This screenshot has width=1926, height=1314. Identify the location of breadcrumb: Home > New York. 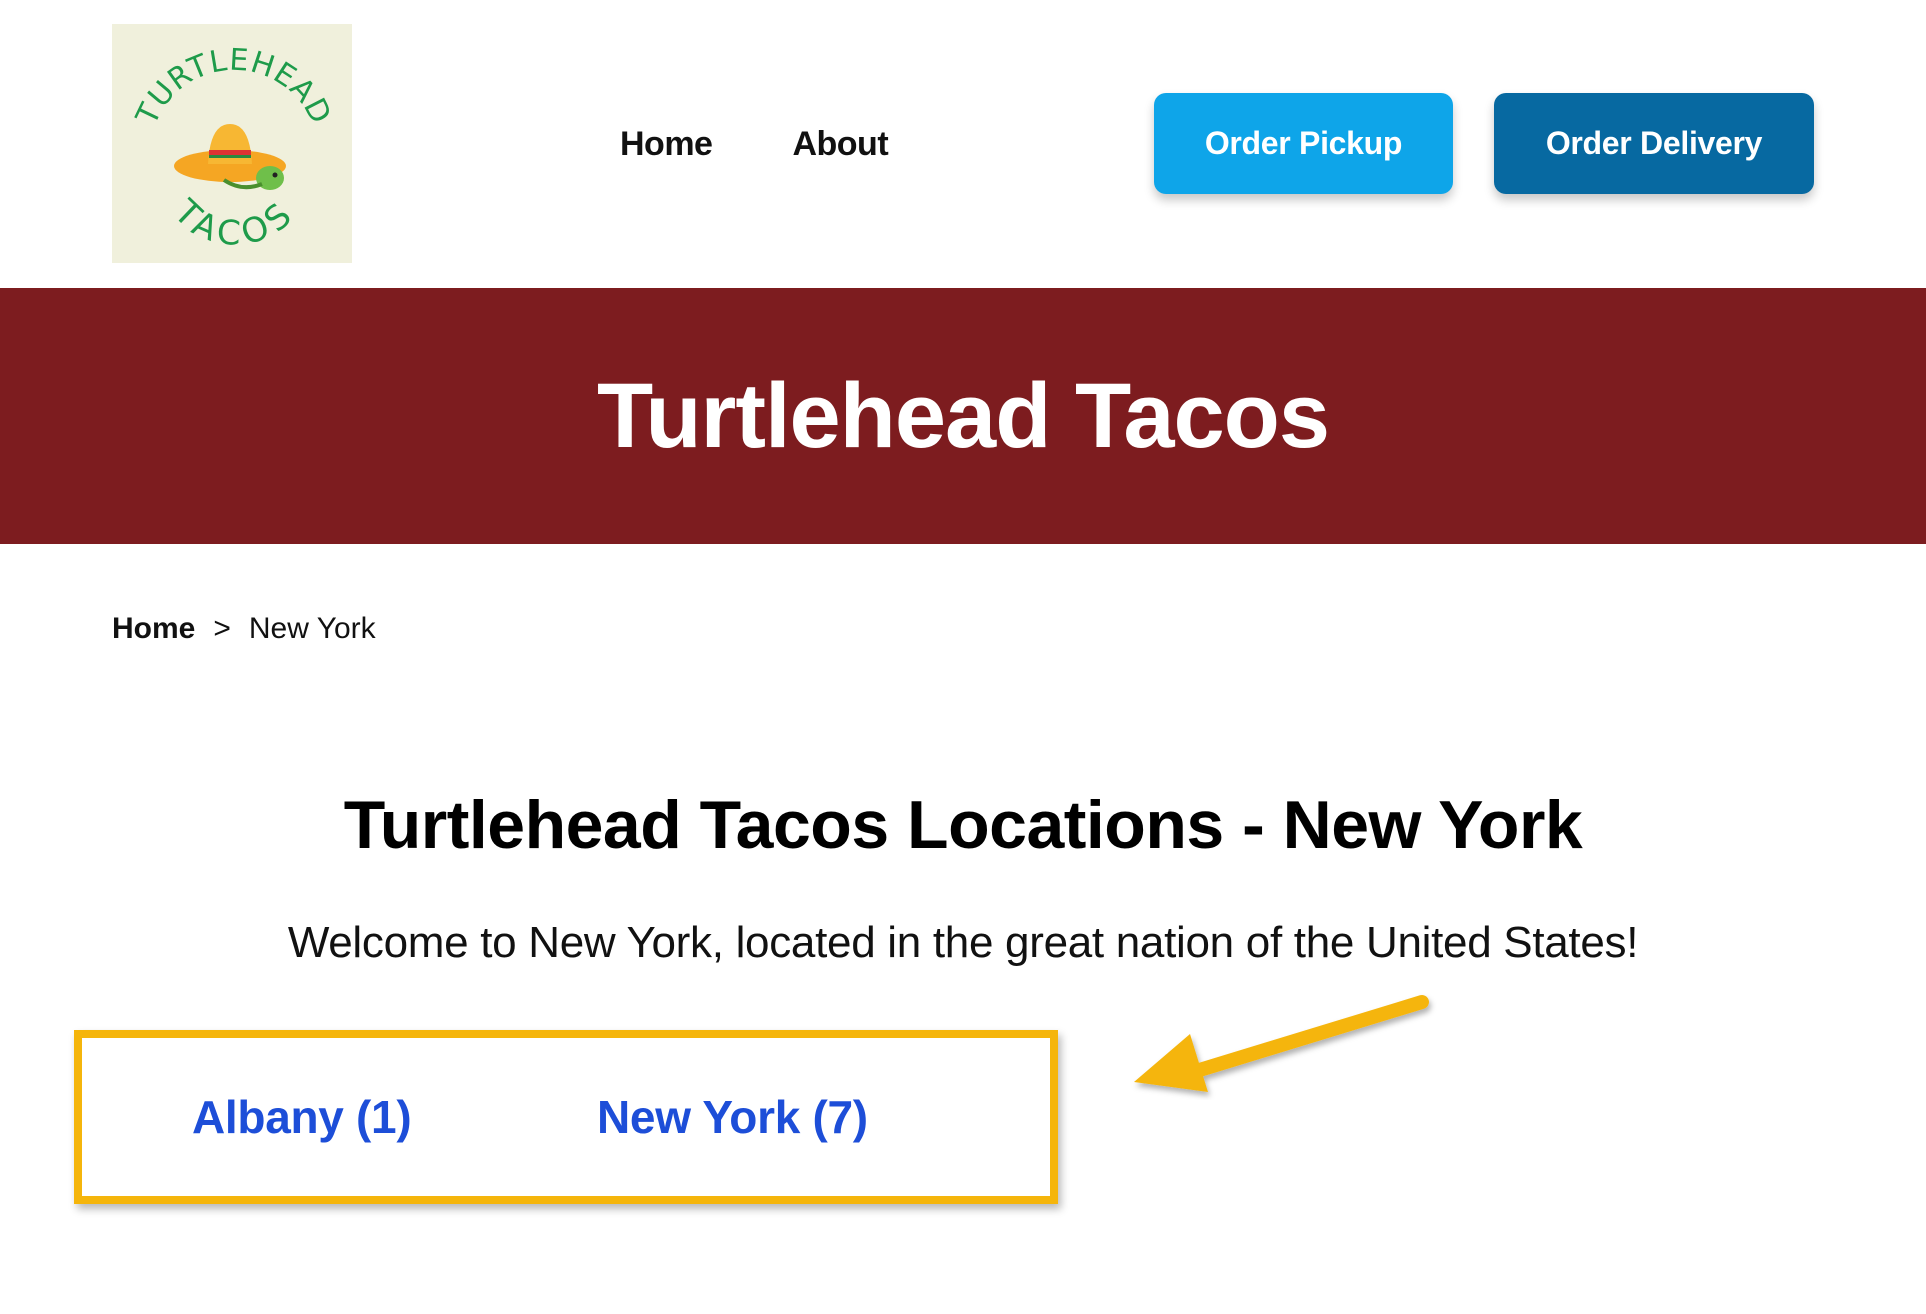
(244, 629).